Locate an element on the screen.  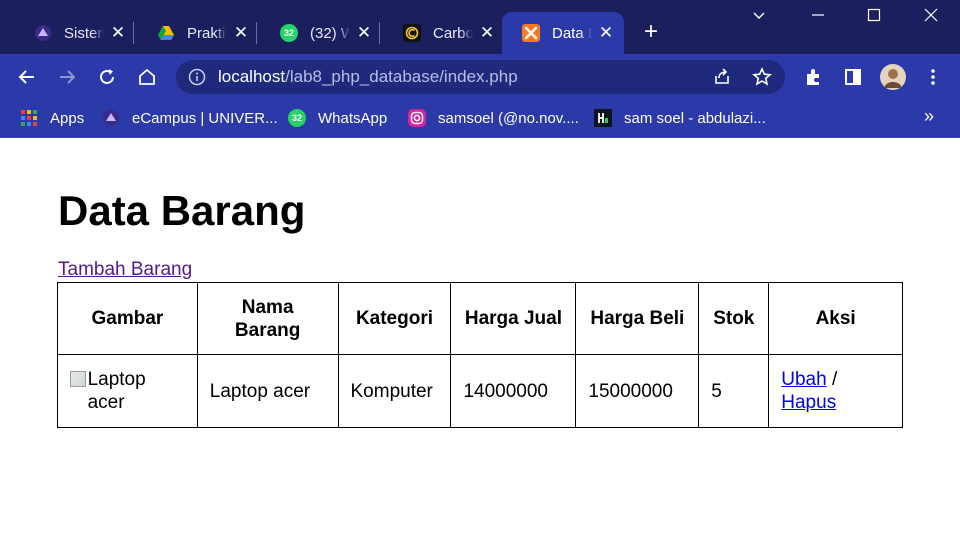
reload-icon is located at coordinates (107, 76).